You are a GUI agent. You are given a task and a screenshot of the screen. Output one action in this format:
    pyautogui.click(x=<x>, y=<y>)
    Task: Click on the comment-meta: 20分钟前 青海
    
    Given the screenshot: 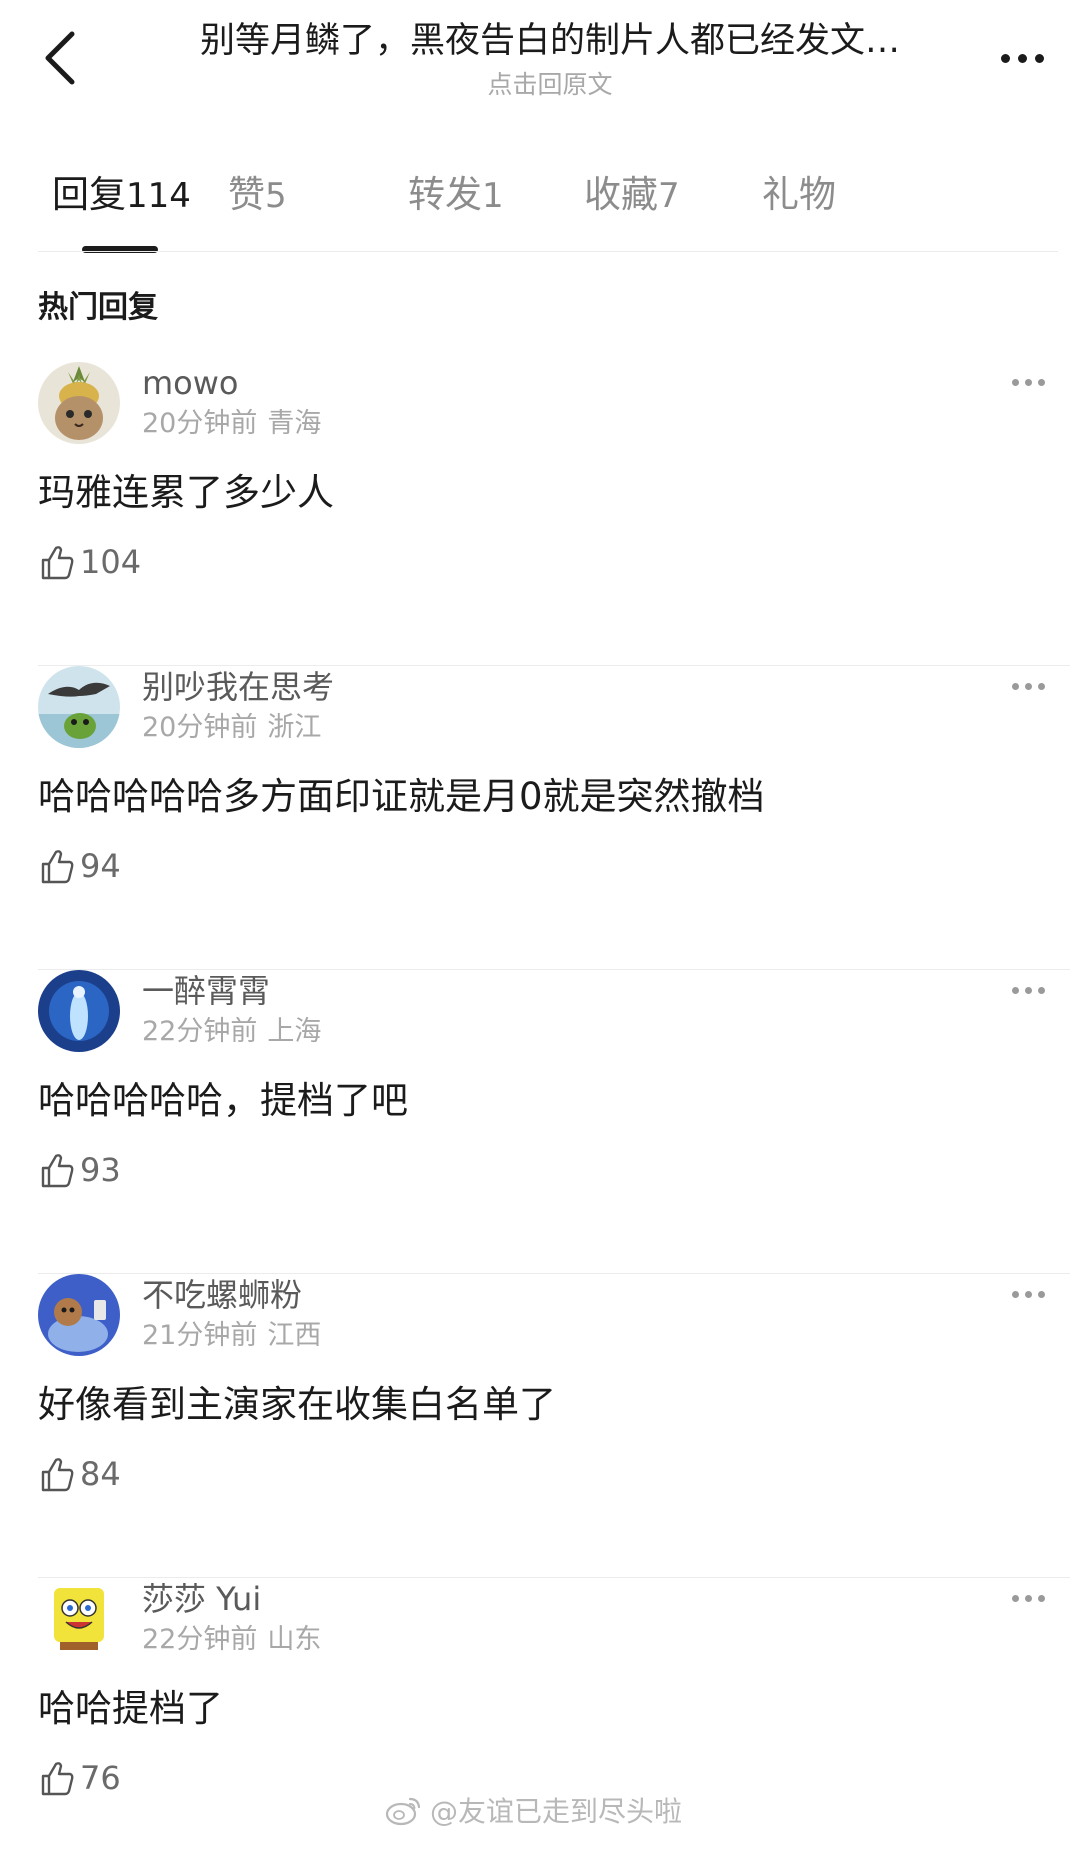 What is the action you would take?
    pyautogui.click(x=231, y=424)
    